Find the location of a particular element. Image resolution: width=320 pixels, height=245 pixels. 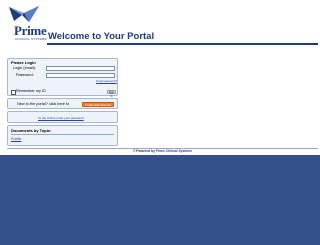

document-topic-link: Public is located at coordinates (16, 139).